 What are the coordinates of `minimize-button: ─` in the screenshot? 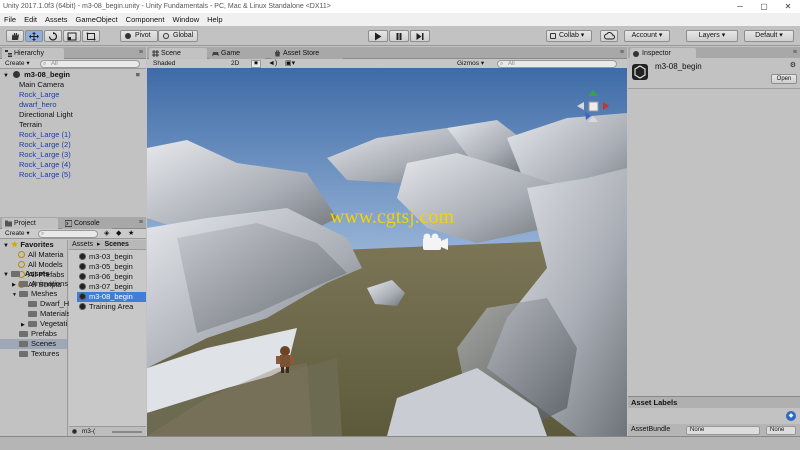 It's located at (740, 6).